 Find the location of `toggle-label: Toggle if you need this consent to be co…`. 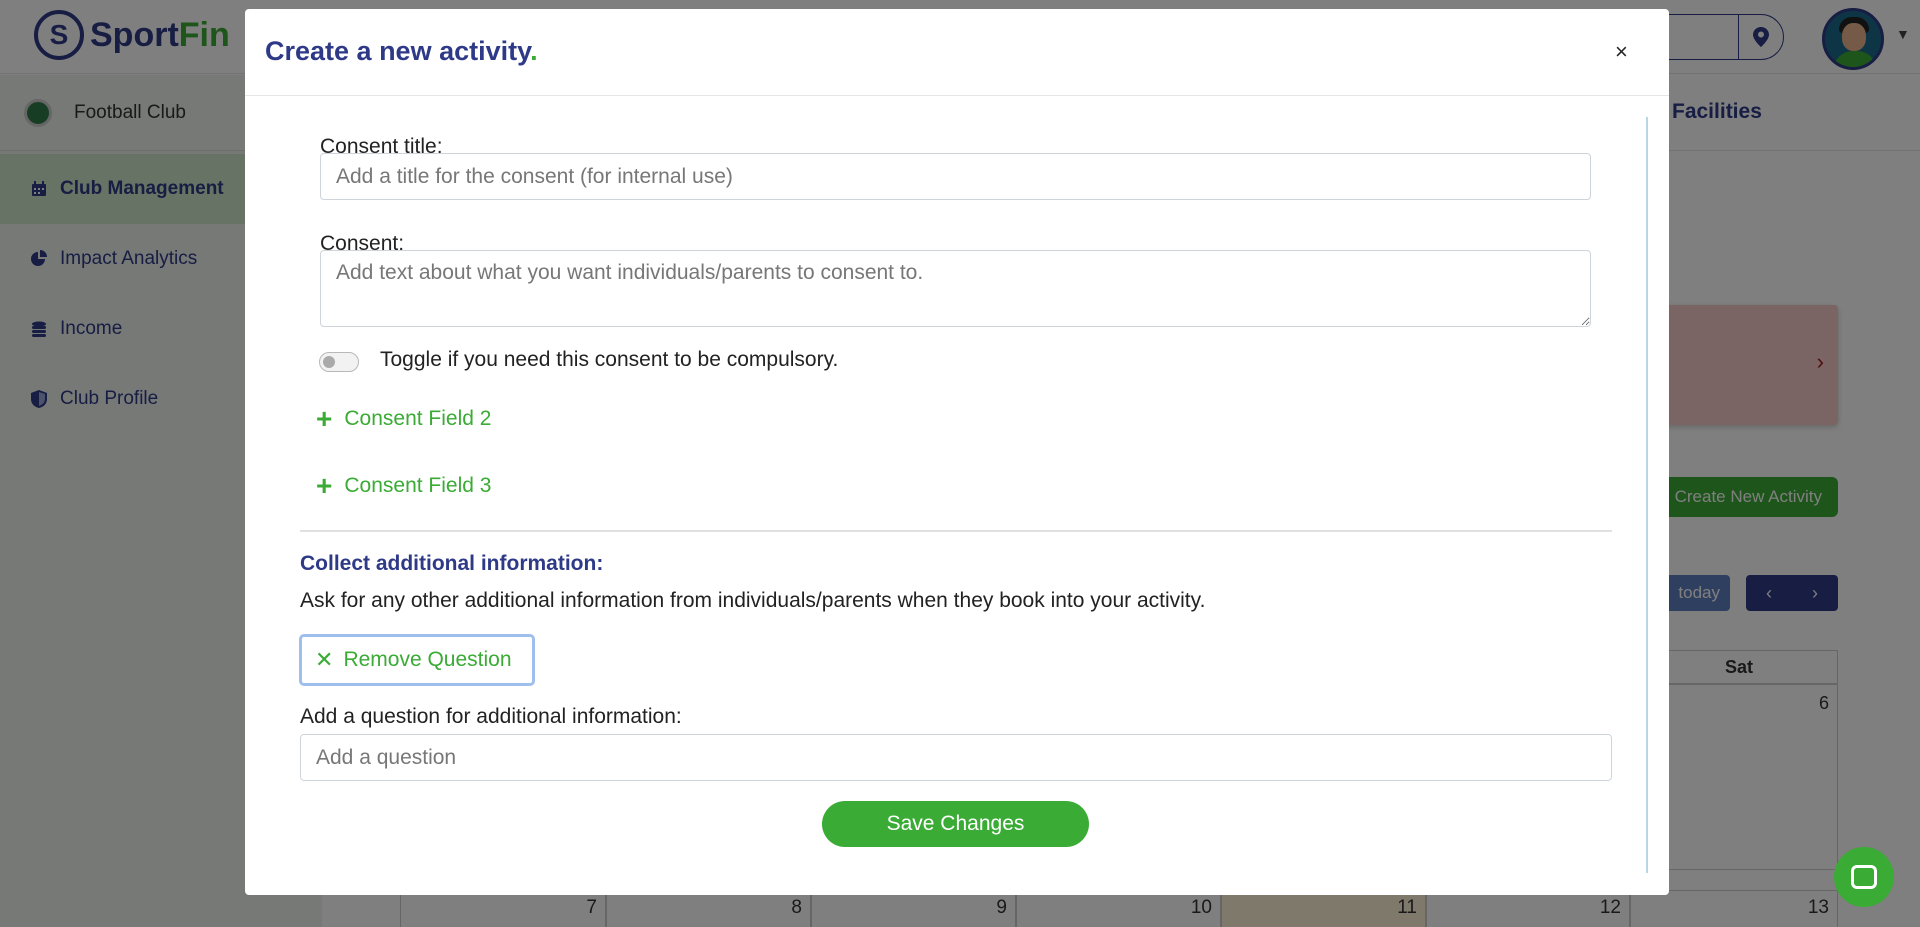

toggle-label: Toggle if you need this consent to be co… is located at coordinates (609, 359).